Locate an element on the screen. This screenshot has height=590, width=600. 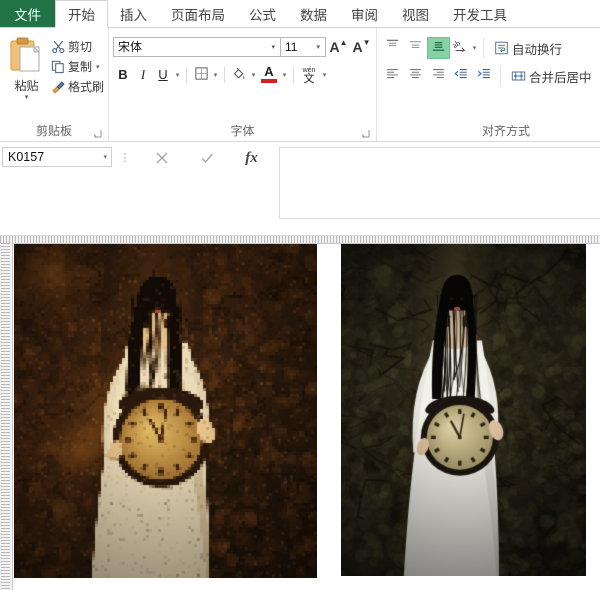
column-header-ticks is located at coordinates (300, 239).